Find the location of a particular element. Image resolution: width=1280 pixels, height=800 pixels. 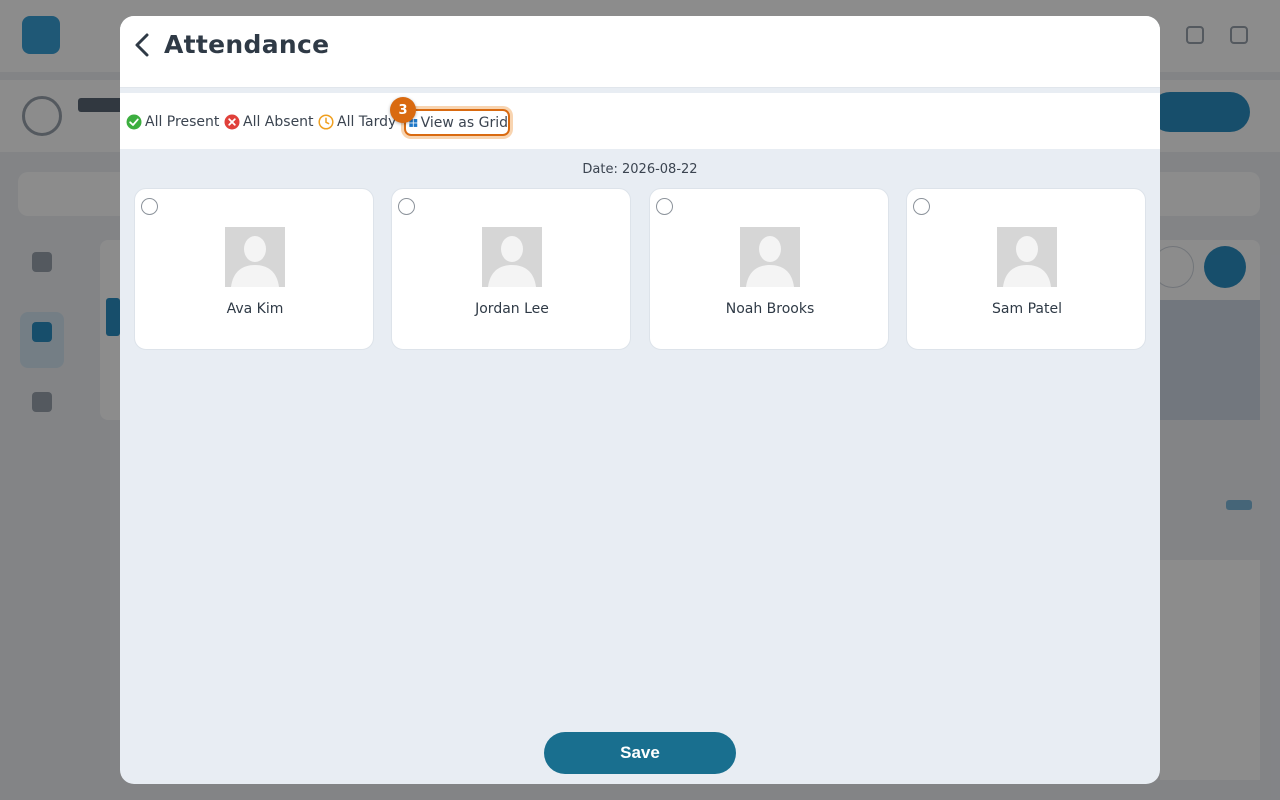

save-button: Save is located at coordinates (640, 753).